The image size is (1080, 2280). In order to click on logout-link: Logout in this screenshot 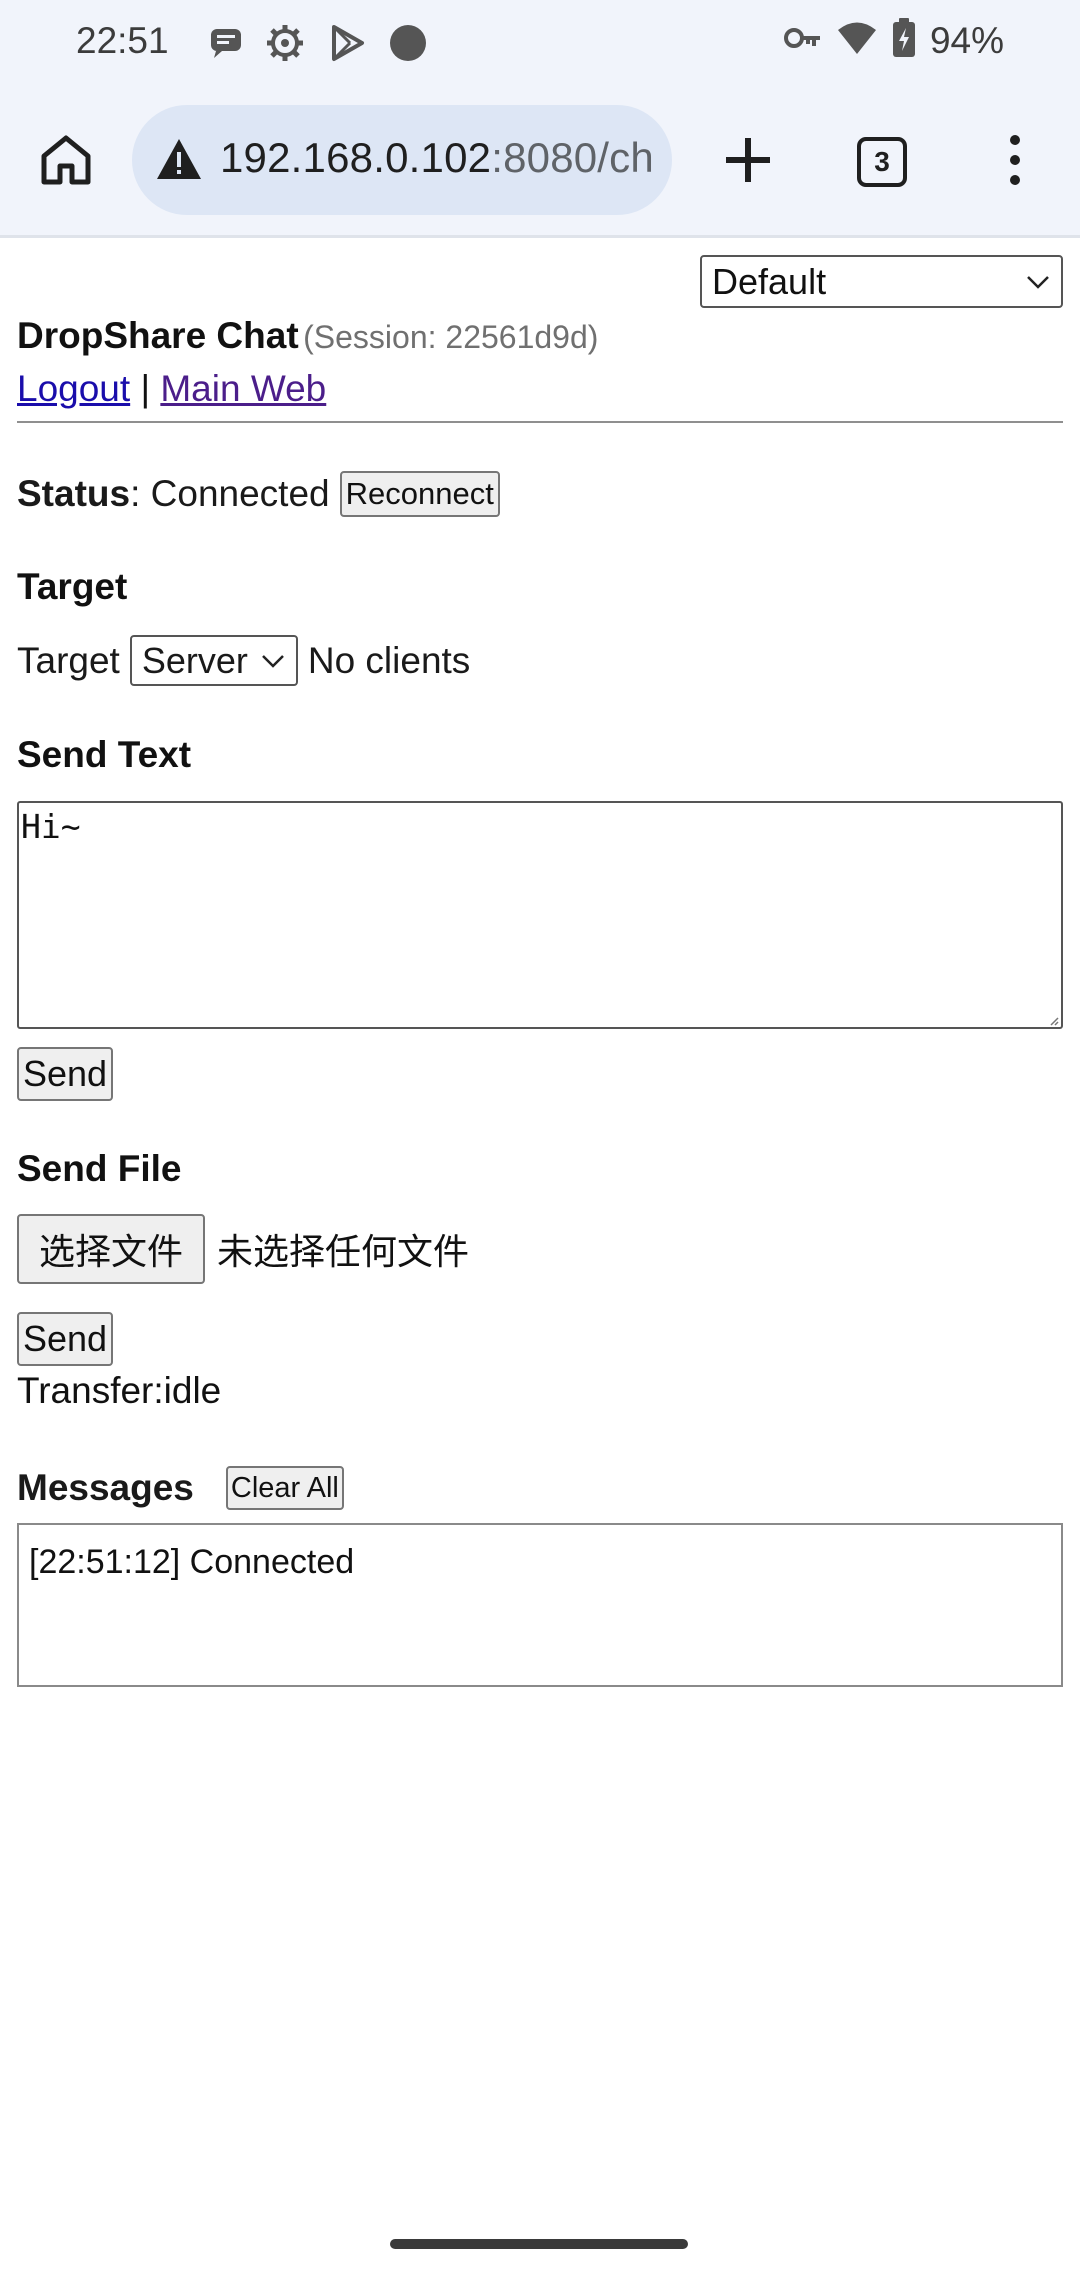, I will do `click(73, 388)`.